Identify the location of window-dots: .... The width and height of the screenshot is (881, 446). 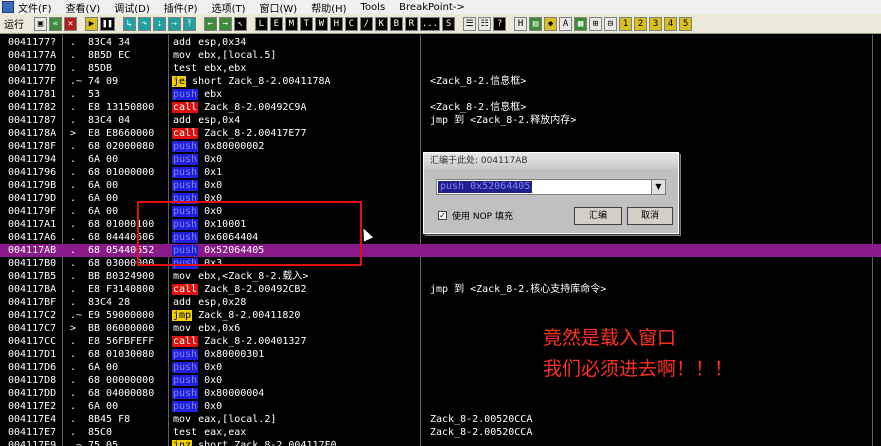
(430, 23).